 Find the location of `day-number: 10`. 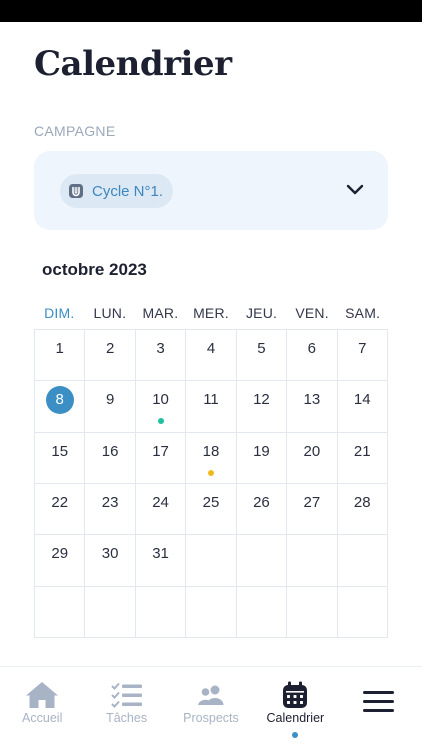

day-number: 10 is located at coordinates (160, 400).